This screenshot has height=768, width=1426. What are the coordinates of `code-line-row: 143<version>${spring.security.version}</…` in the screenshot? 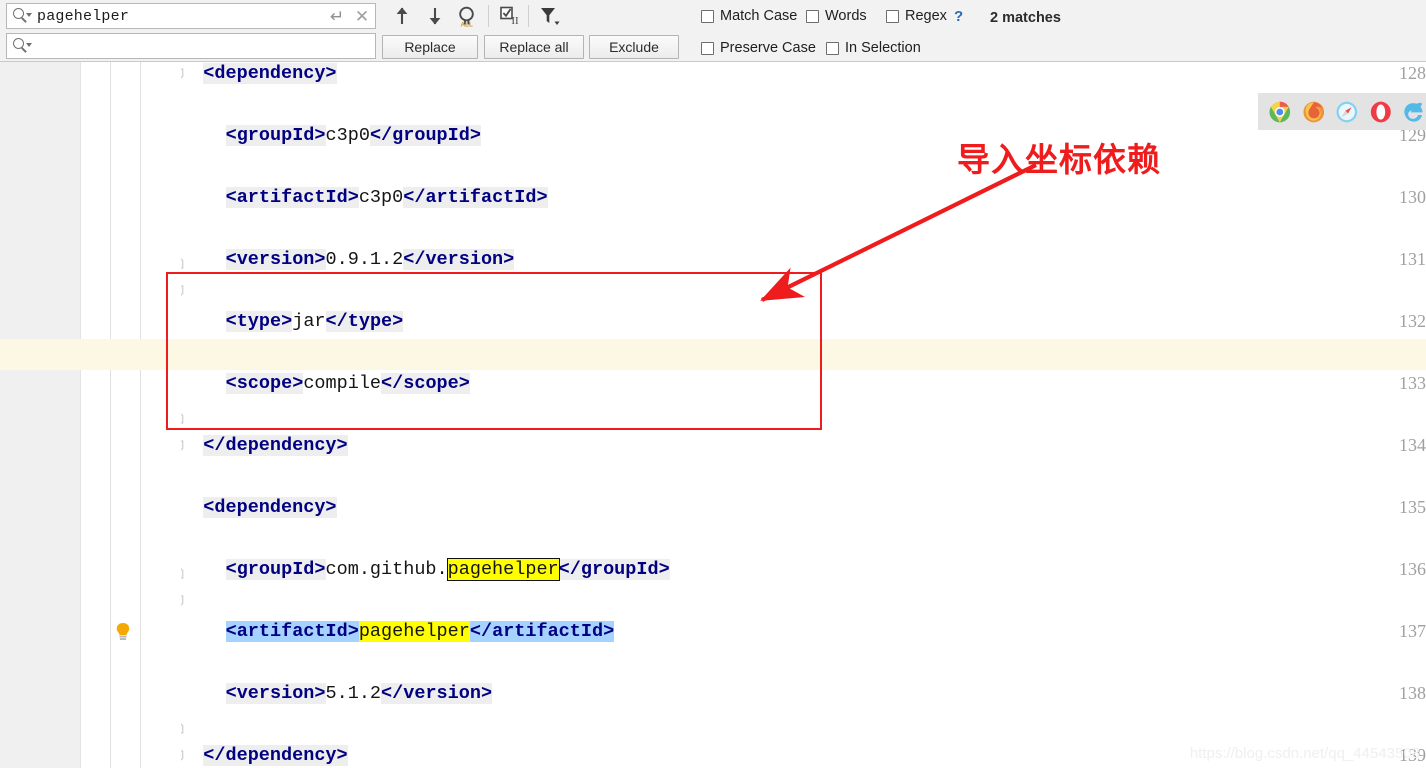 It's located at (713, 540).